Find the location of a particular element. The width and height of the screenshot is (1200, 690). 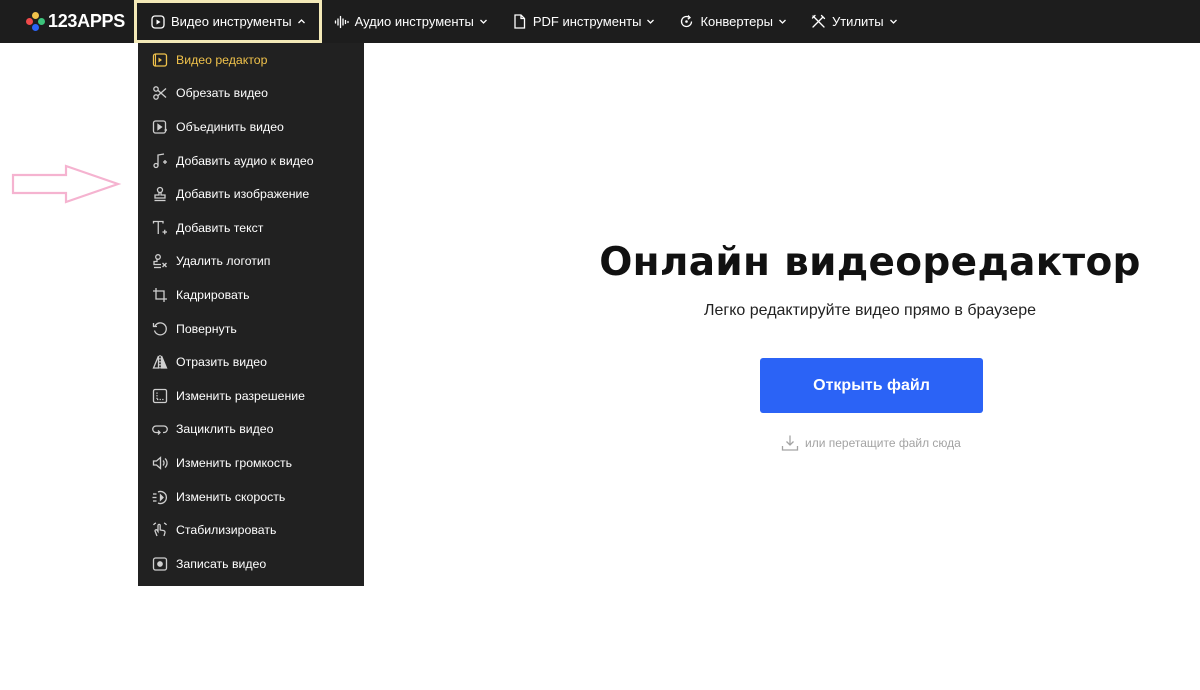

waveform-icon is located at coordinates (341, 21).